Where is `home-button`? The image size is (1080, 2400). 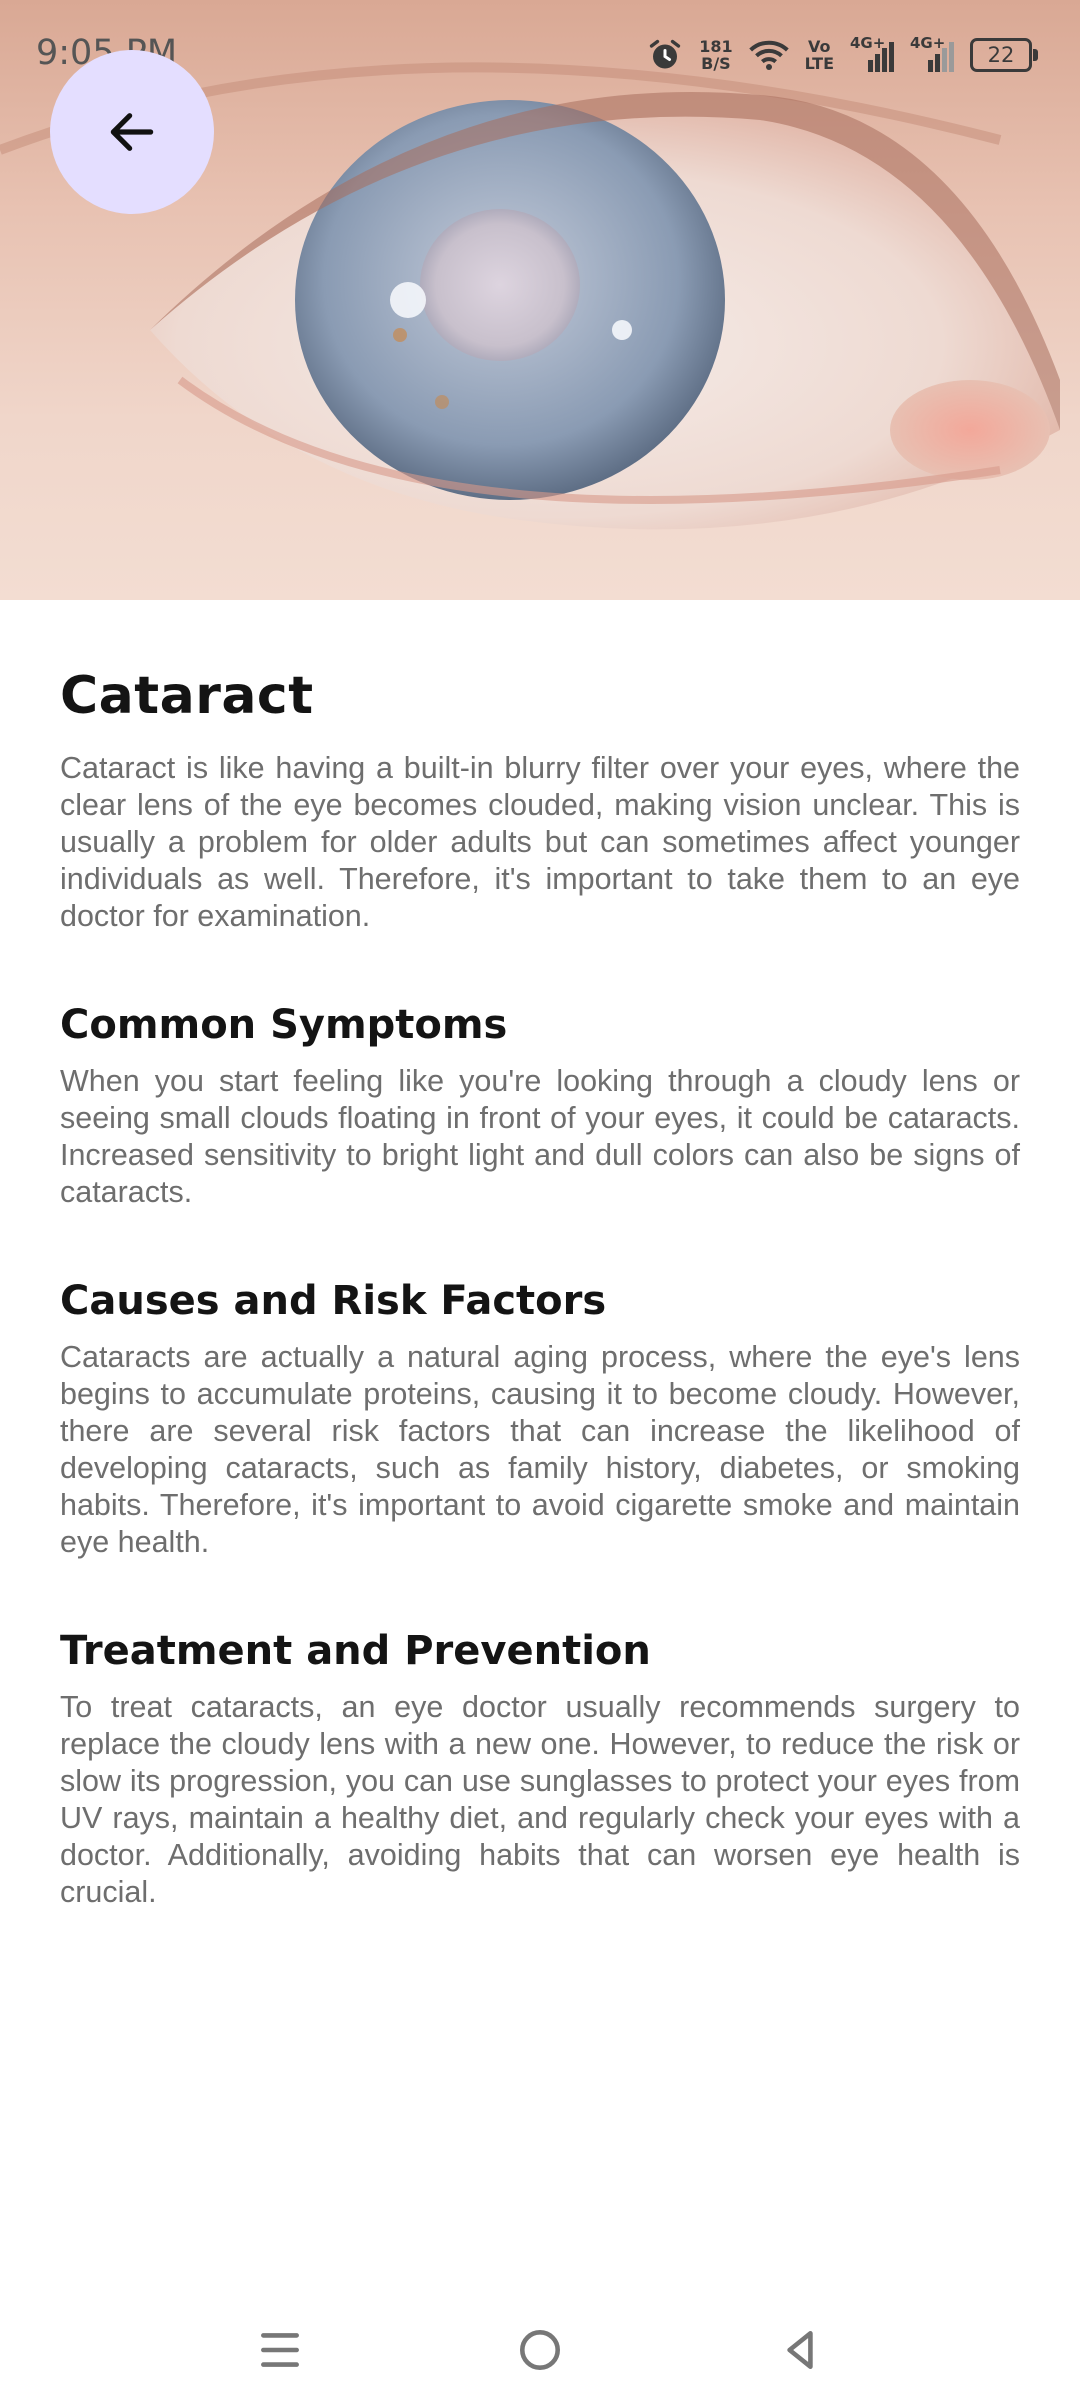 home-button is located at coordinates (540, 2350).